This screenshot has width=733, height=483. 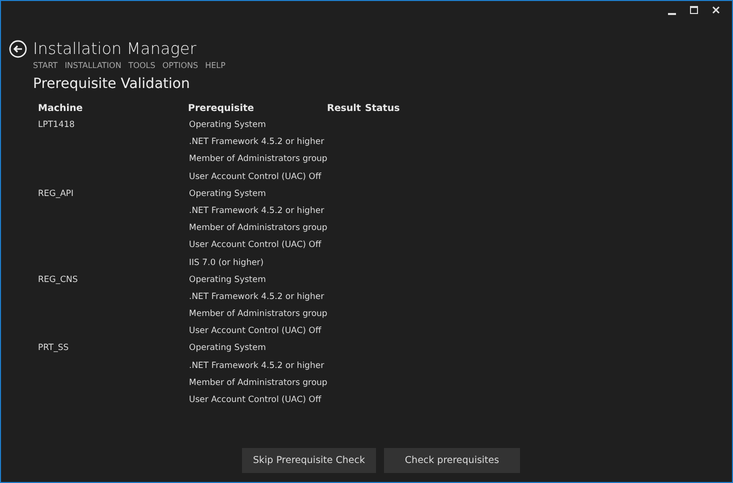 What do you see at coordinates (452, 460) in the screenshot?
I see `check-button: Check prerequisites` at bounding box center [452, 460].